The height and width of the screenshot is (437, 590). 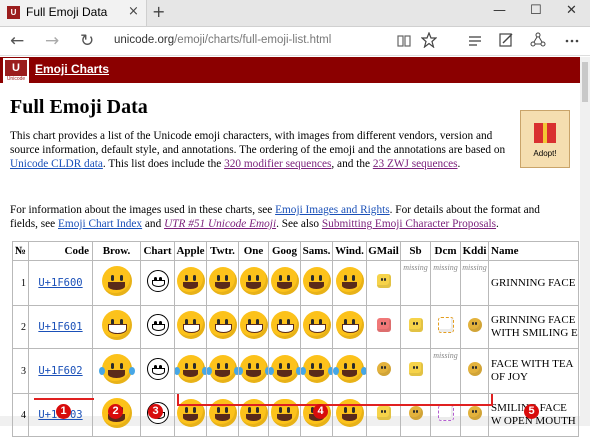 I want to click on docomo-emoji-cell, so click(x=445, y=415).